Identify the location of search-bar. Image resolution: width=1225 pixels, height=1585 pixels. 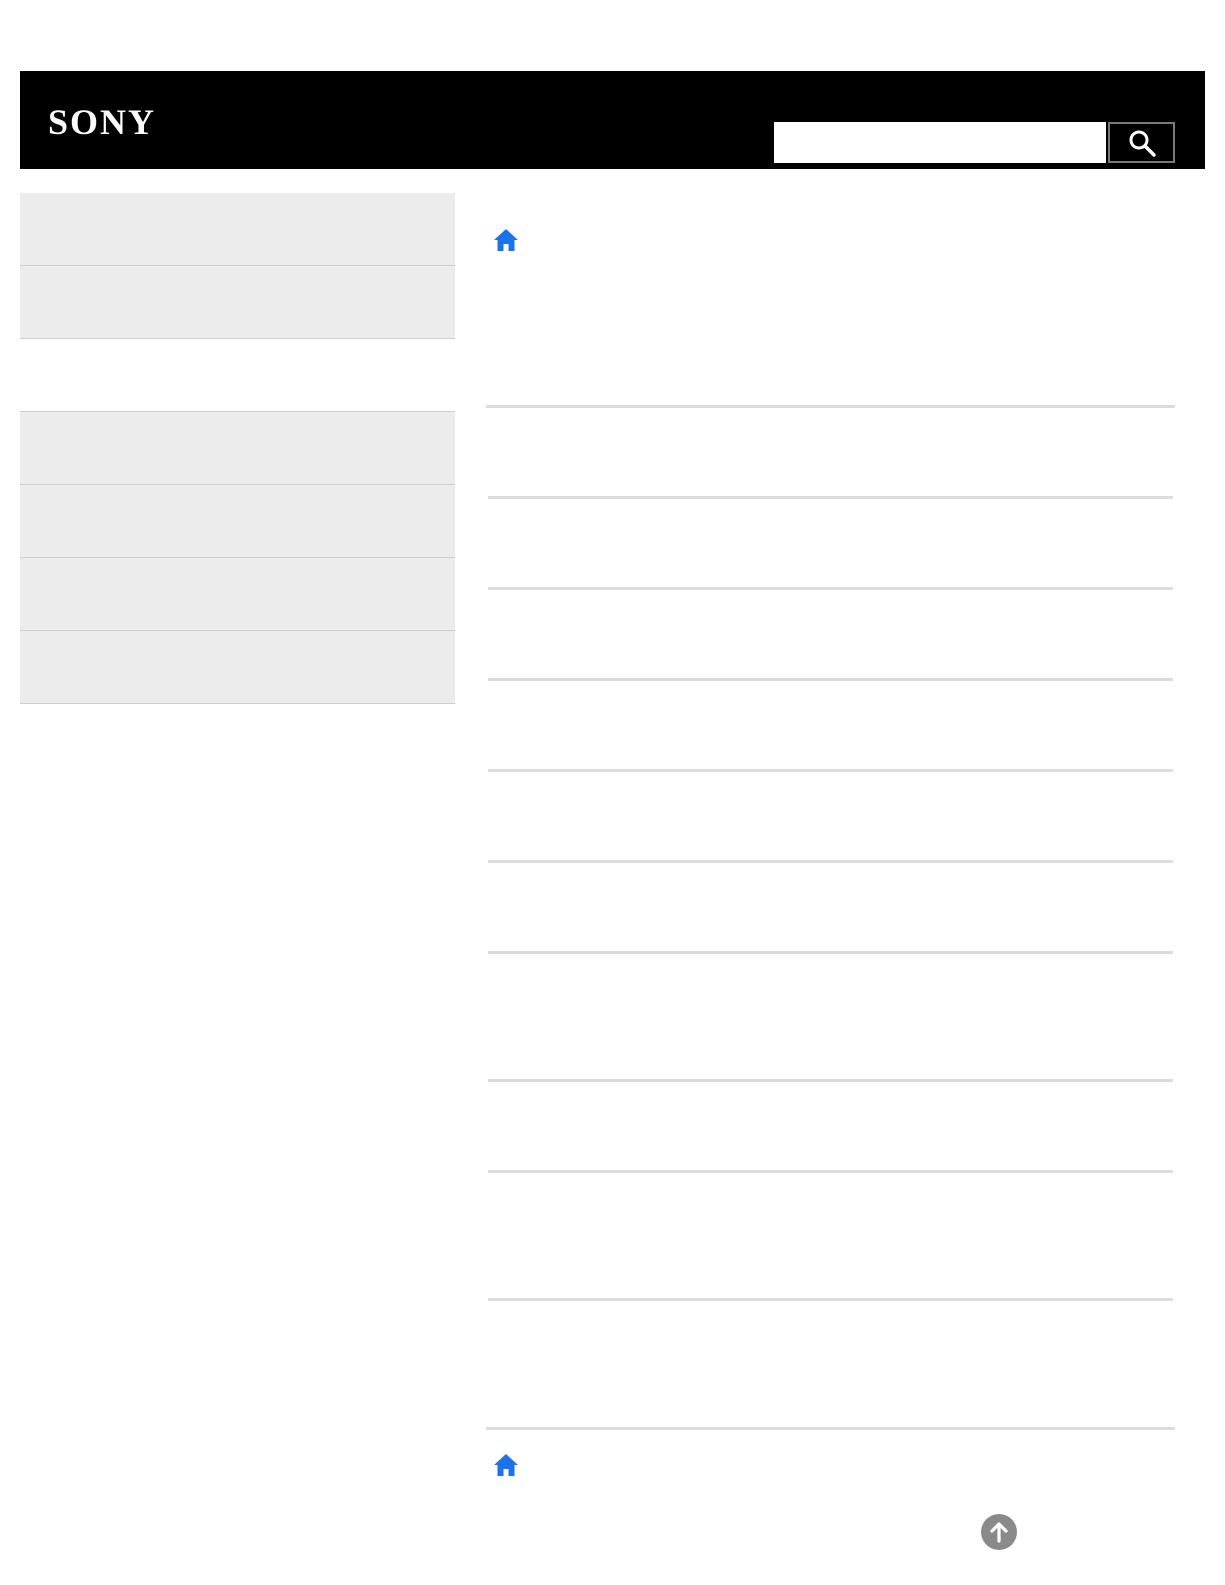
(983, 142).